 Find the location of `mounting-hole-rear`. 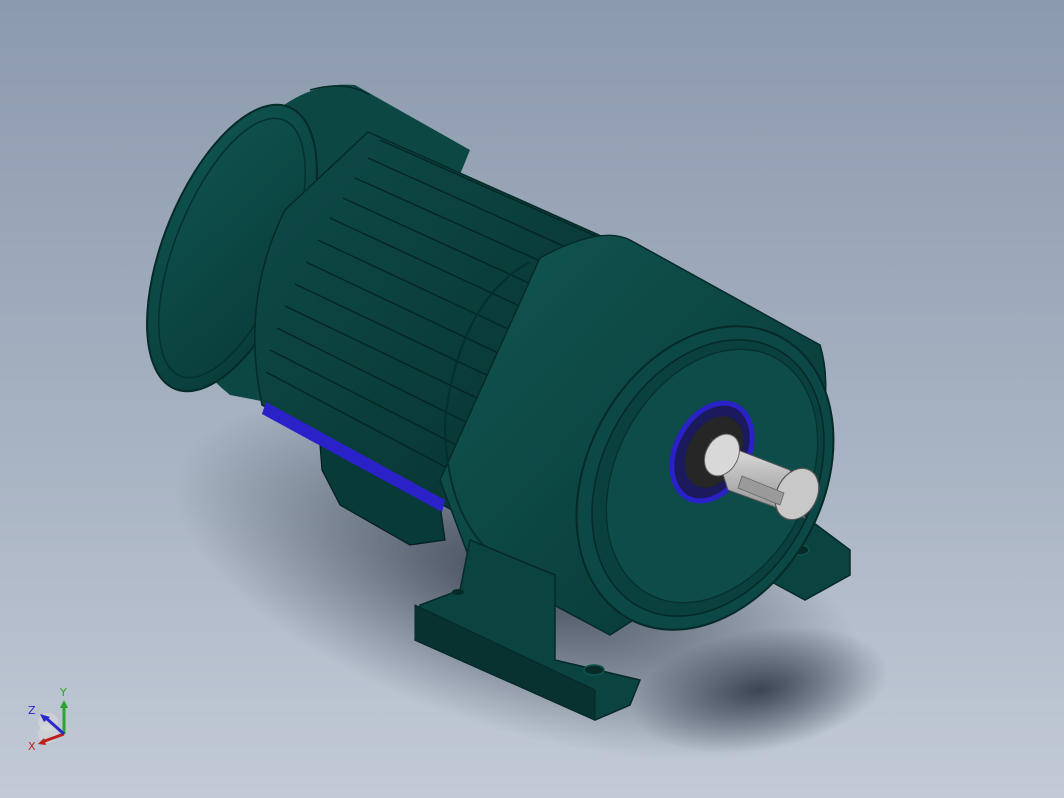

mounting-hole-rear is located at coordinates (458, 592).